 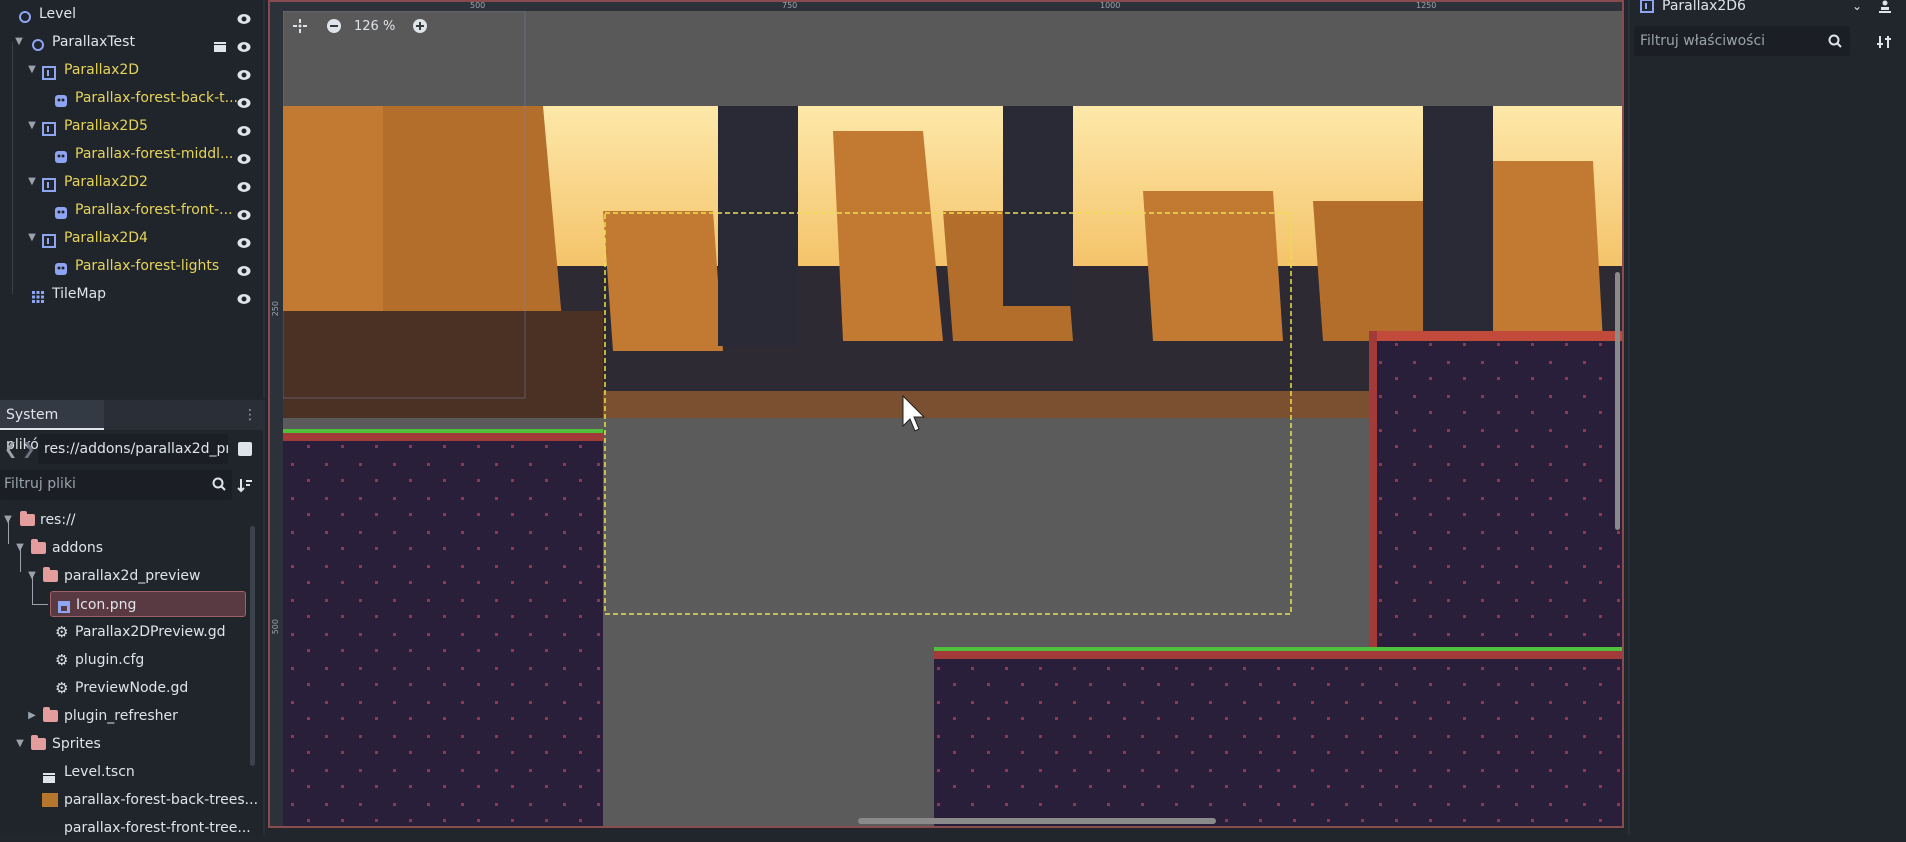 What do you see at coordinates (131, 266) in the screenshot?
I see `tree-item-sprite: Parallax-forest-lights` at bounding box center [131, 266].